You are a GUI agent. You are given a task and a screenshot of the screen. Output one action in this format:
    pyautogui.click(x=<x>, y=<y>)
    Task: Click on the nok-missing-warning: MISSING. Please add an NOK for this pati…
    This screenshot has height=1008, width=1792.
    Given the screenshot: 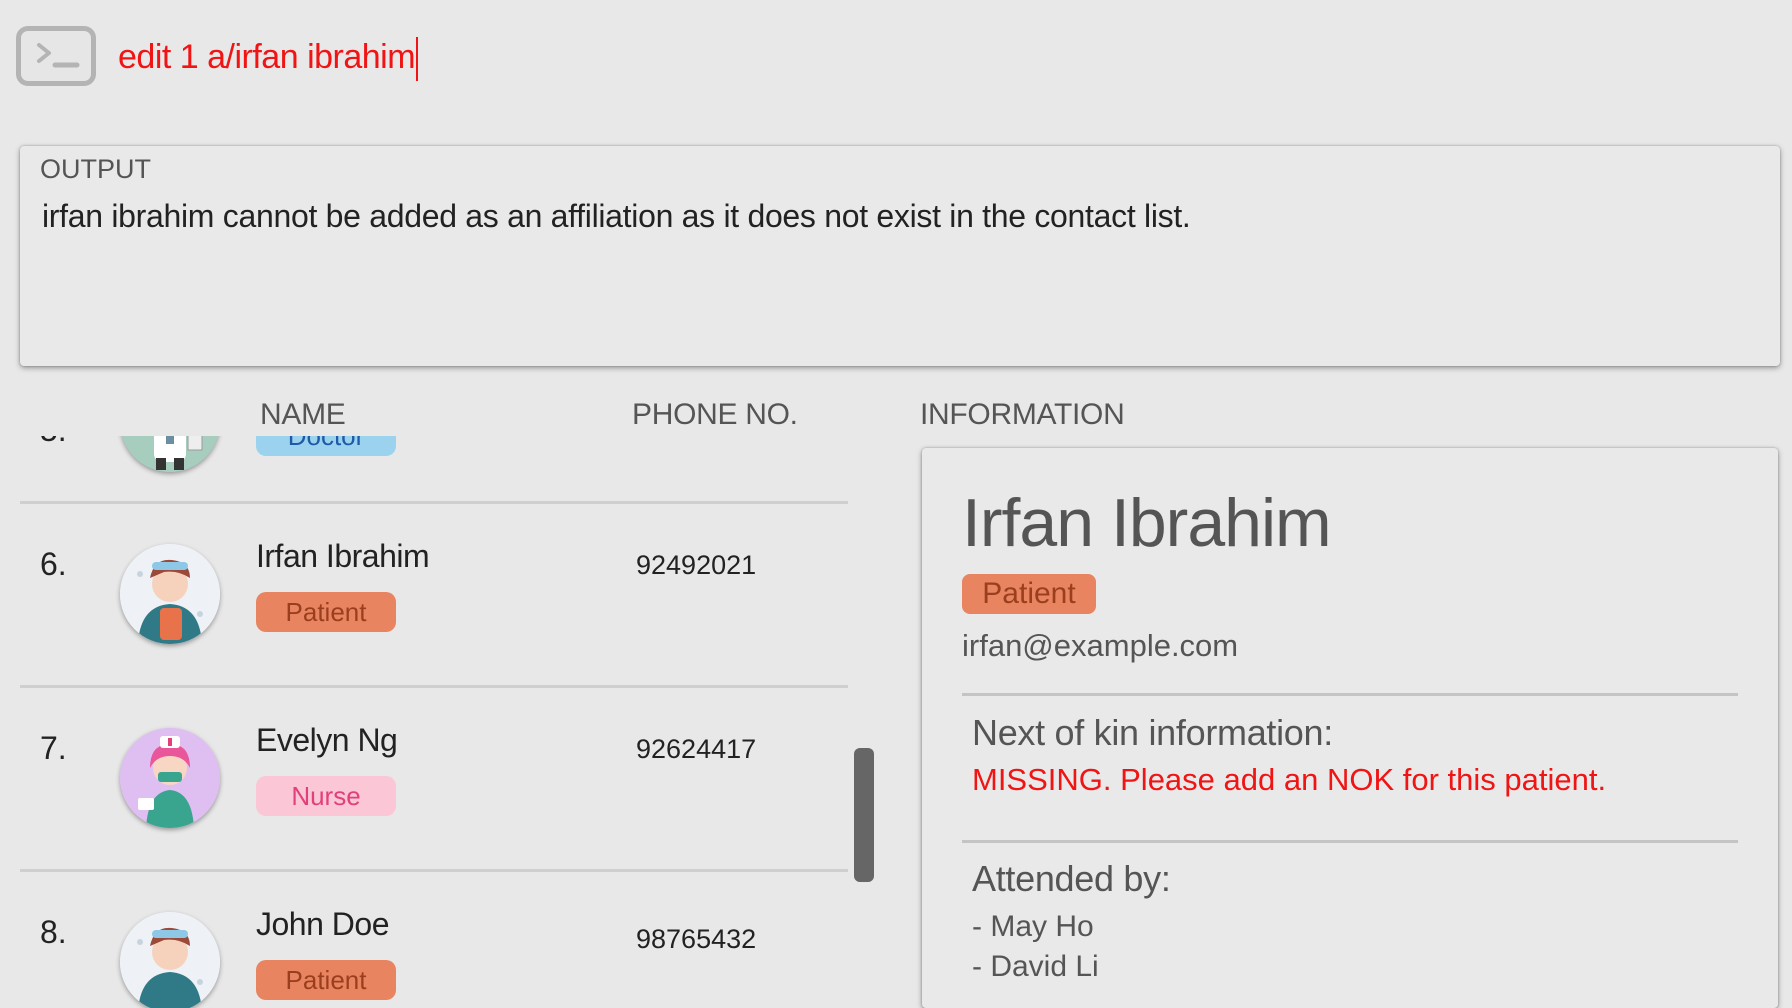 What is the action you would take?
    pyautogui.click(x=1289, y=779)
    